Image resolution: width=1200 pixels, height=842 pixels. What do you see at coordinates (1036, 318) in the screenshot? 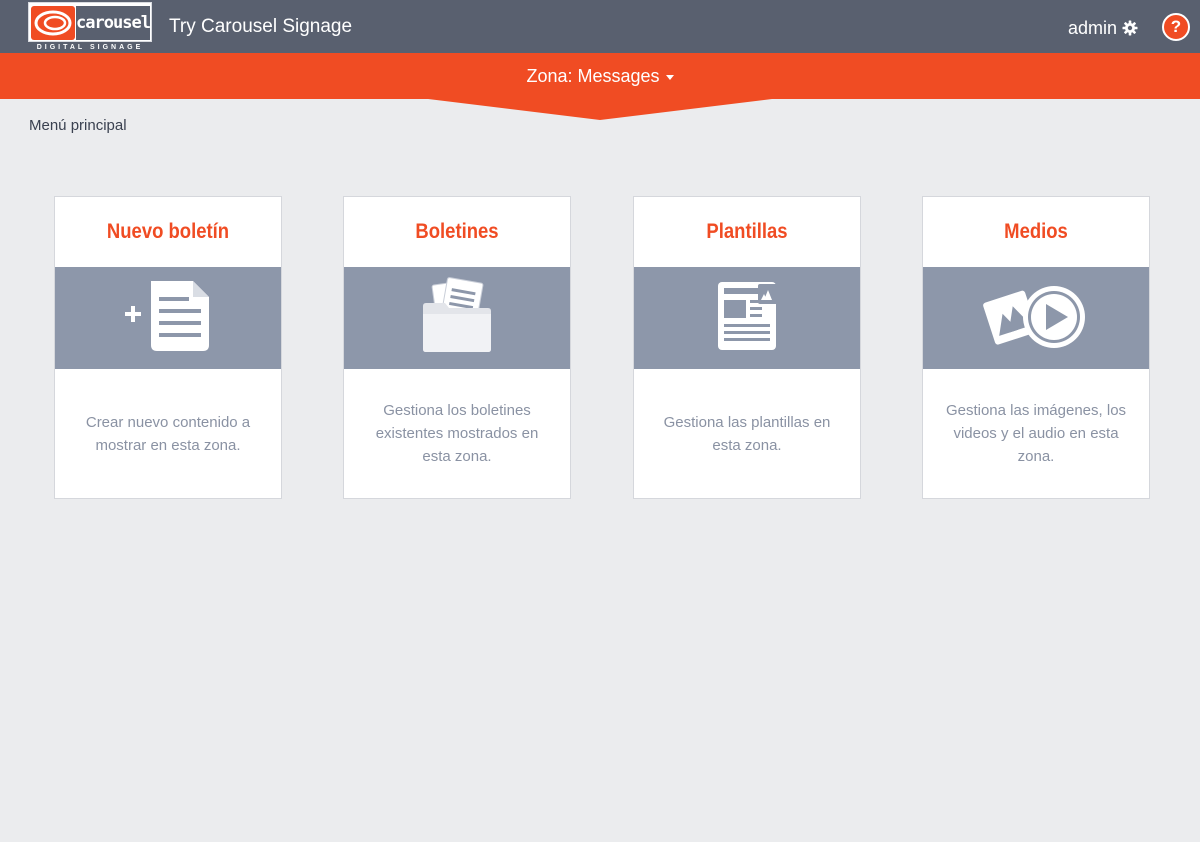
I see `media-icon` at bounding box center [1036, 318].